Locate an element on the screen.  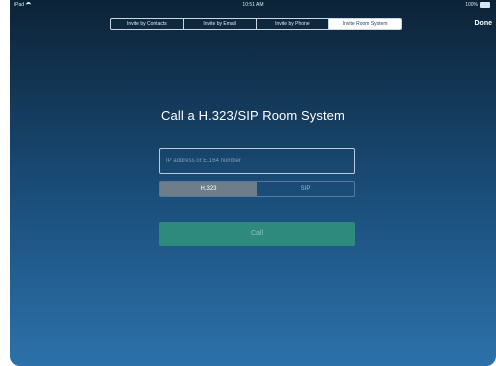
protocol-sip-option: SIP is located at coordinates (305, 189).